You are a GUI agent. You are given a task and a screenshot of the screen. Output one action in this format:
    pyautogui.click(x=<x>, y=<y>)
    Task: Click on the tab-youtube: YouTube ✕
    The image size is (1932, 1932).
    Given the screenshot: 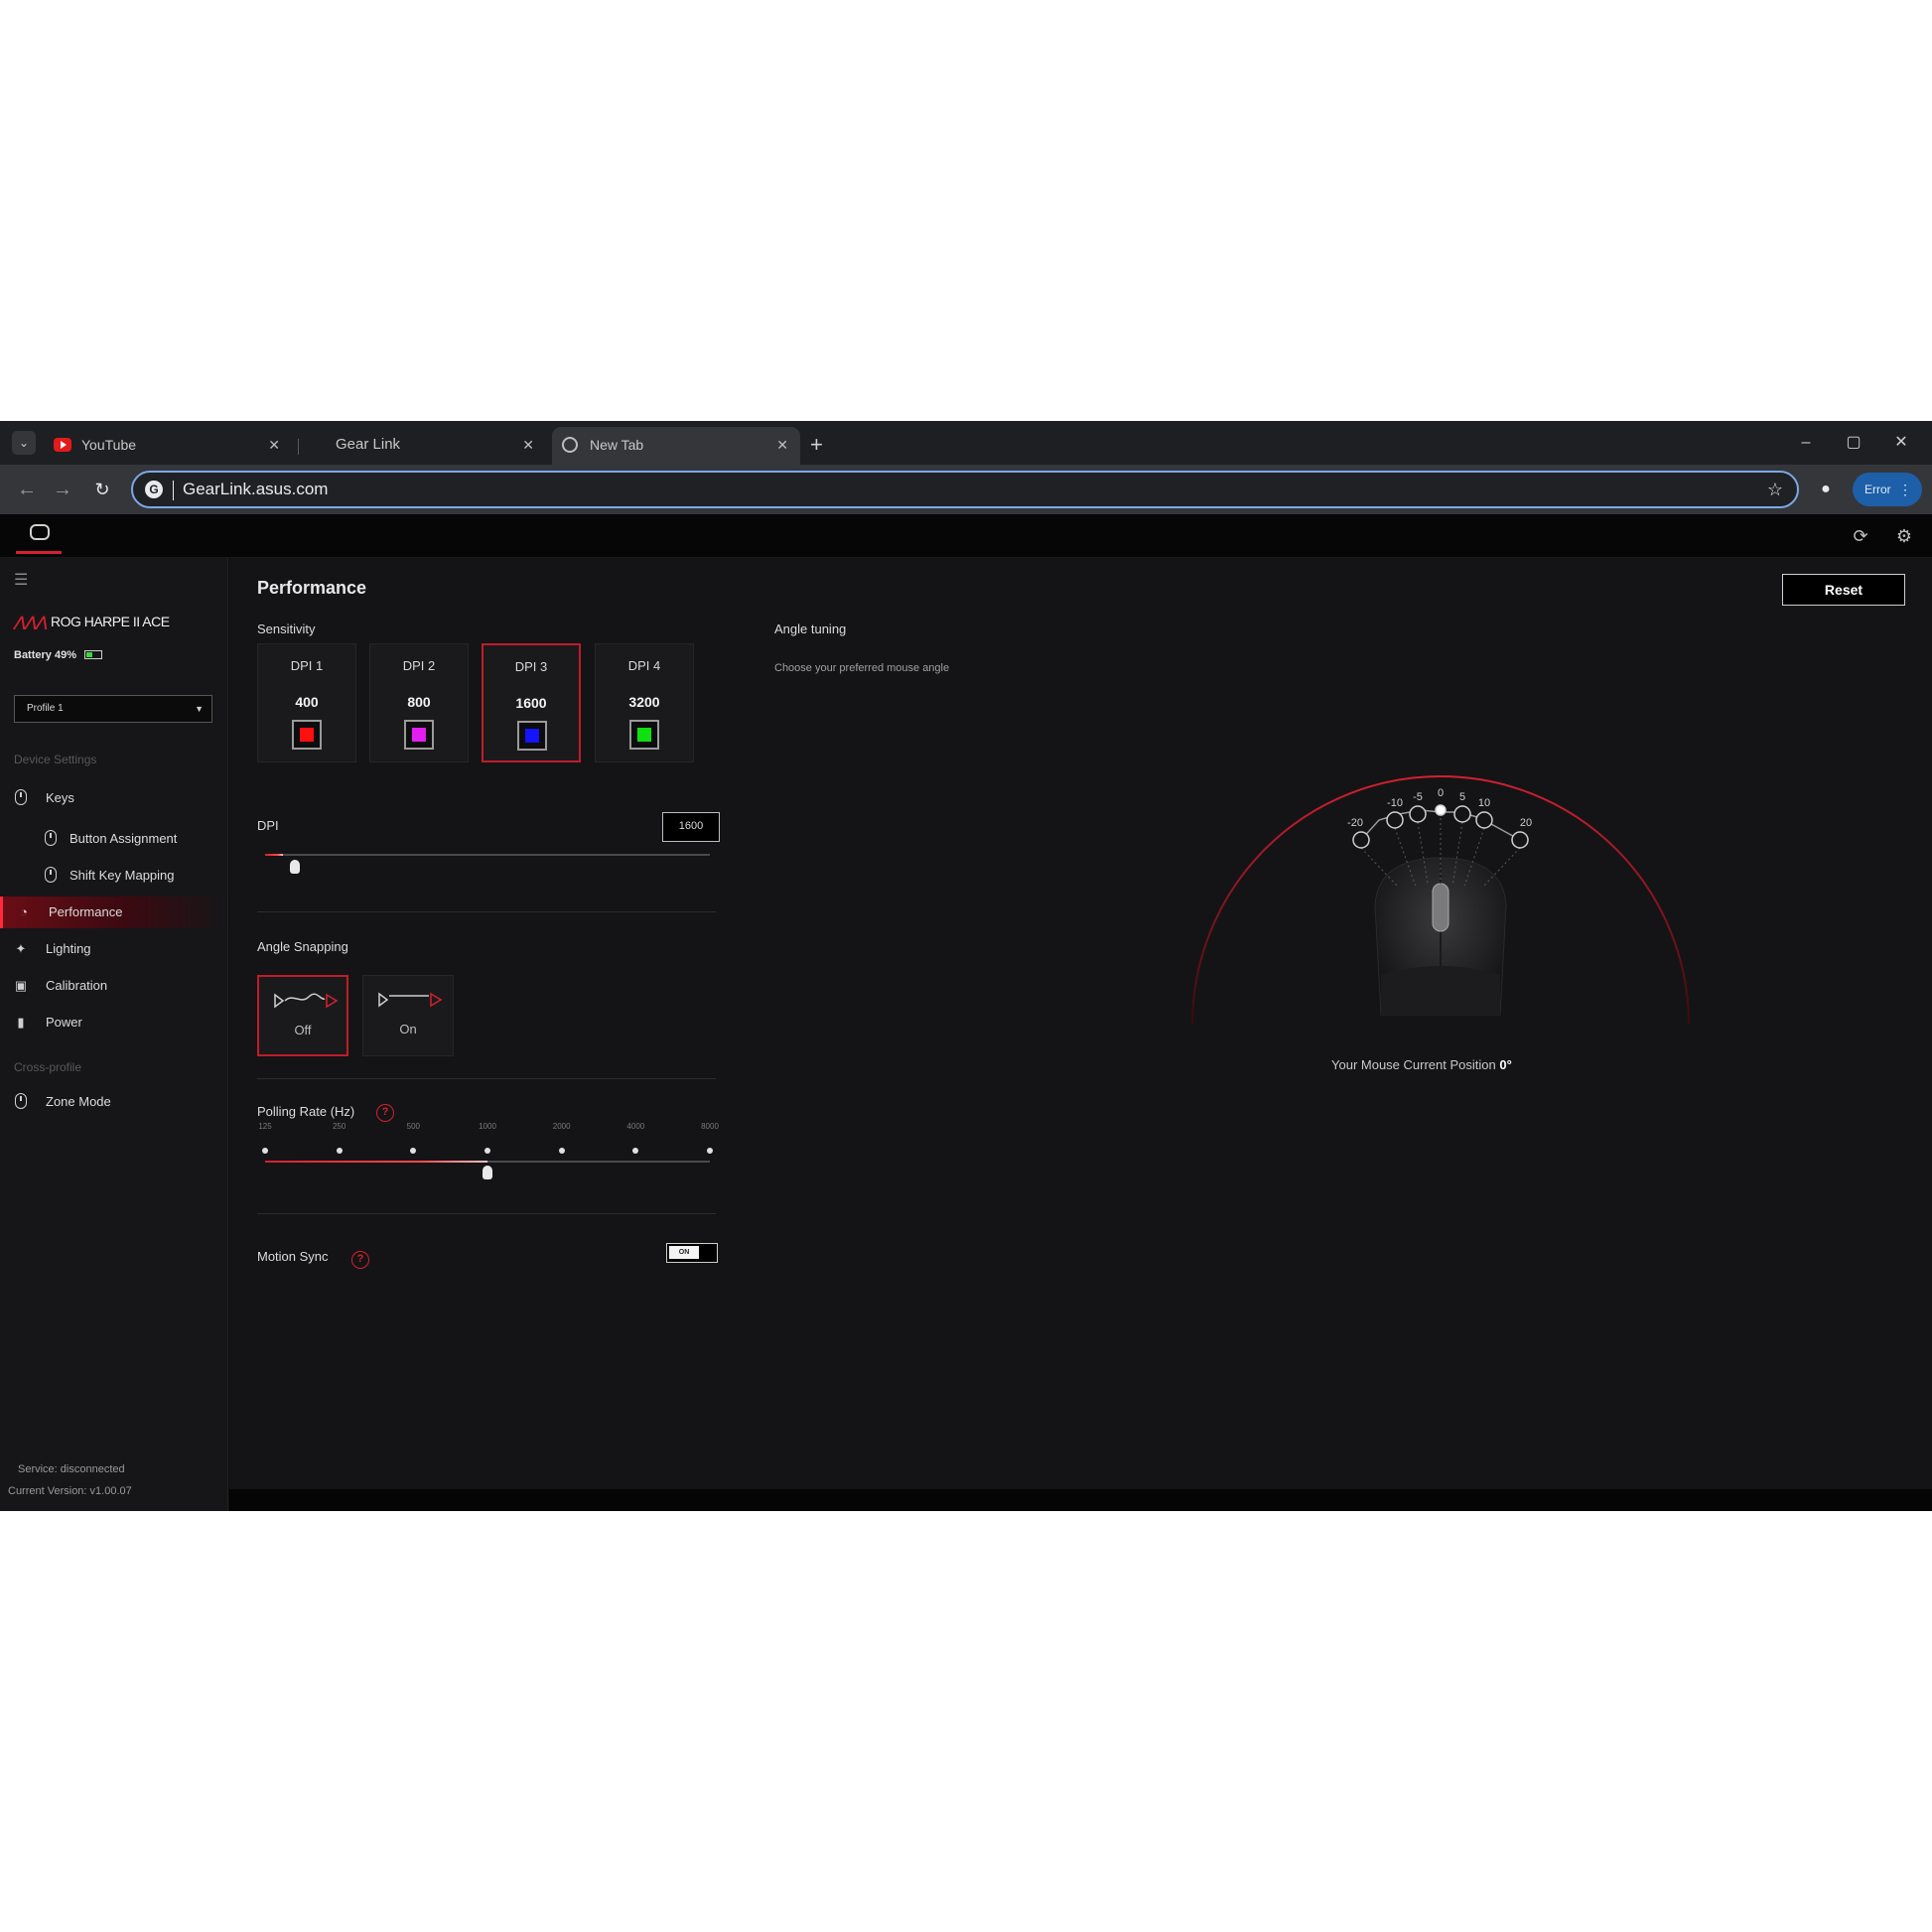 What is the action you would take?
    pyautogui.click(x=168, y=446)
    